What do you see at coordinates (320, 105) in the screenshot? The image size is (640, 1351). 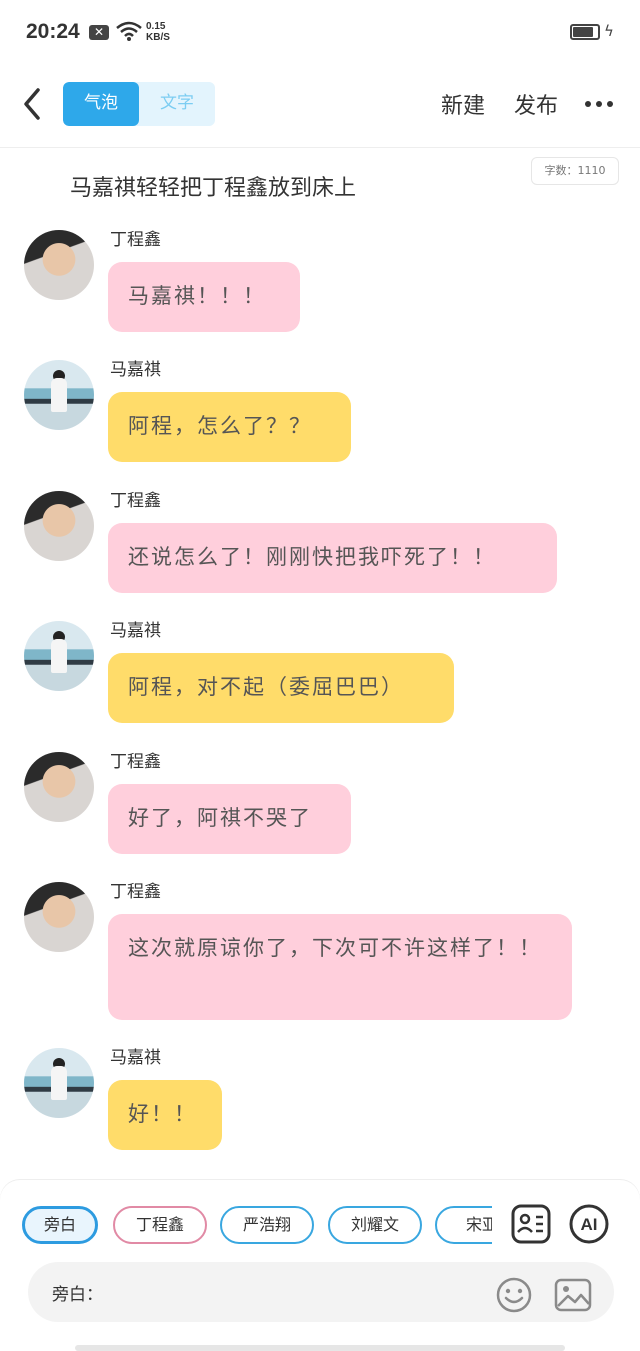 I see `top-bar: 气泡 文字 新建 发布` at bounding box center [320, 105].